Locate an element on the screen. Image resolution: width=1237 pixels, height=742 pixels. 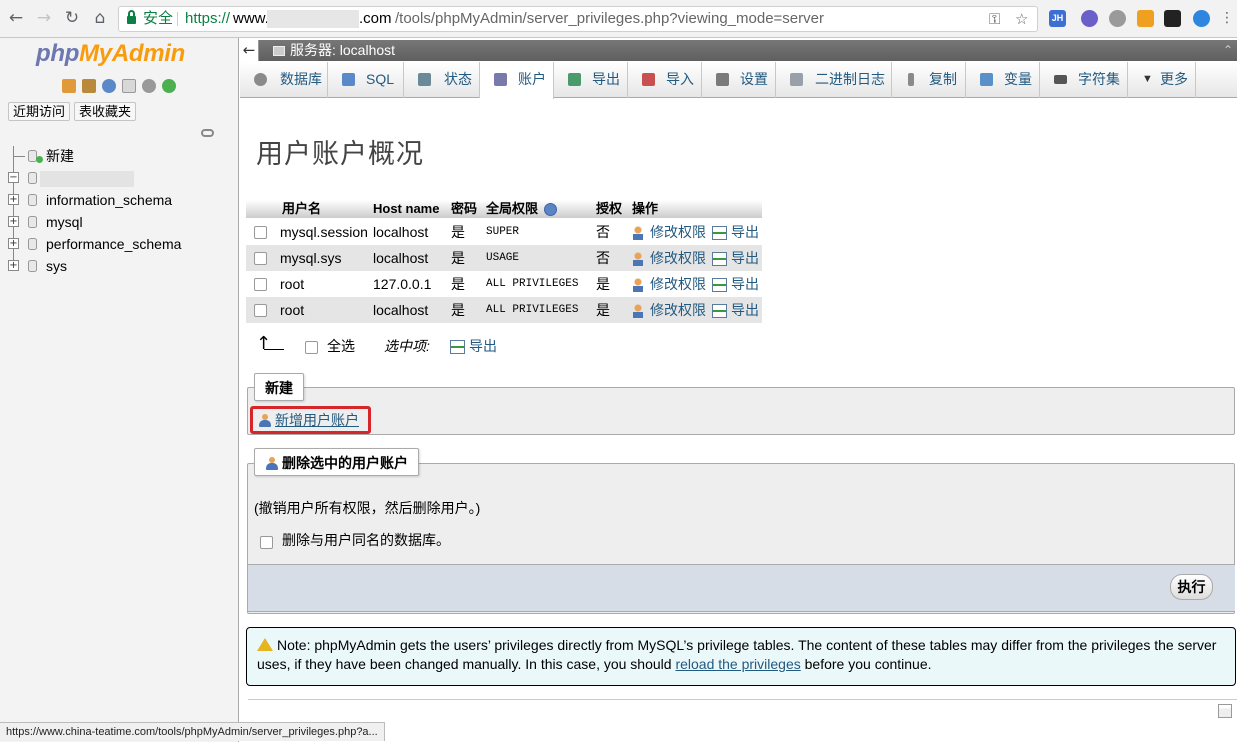
url-host-prefix: www. is located at coordinates (251, 18).